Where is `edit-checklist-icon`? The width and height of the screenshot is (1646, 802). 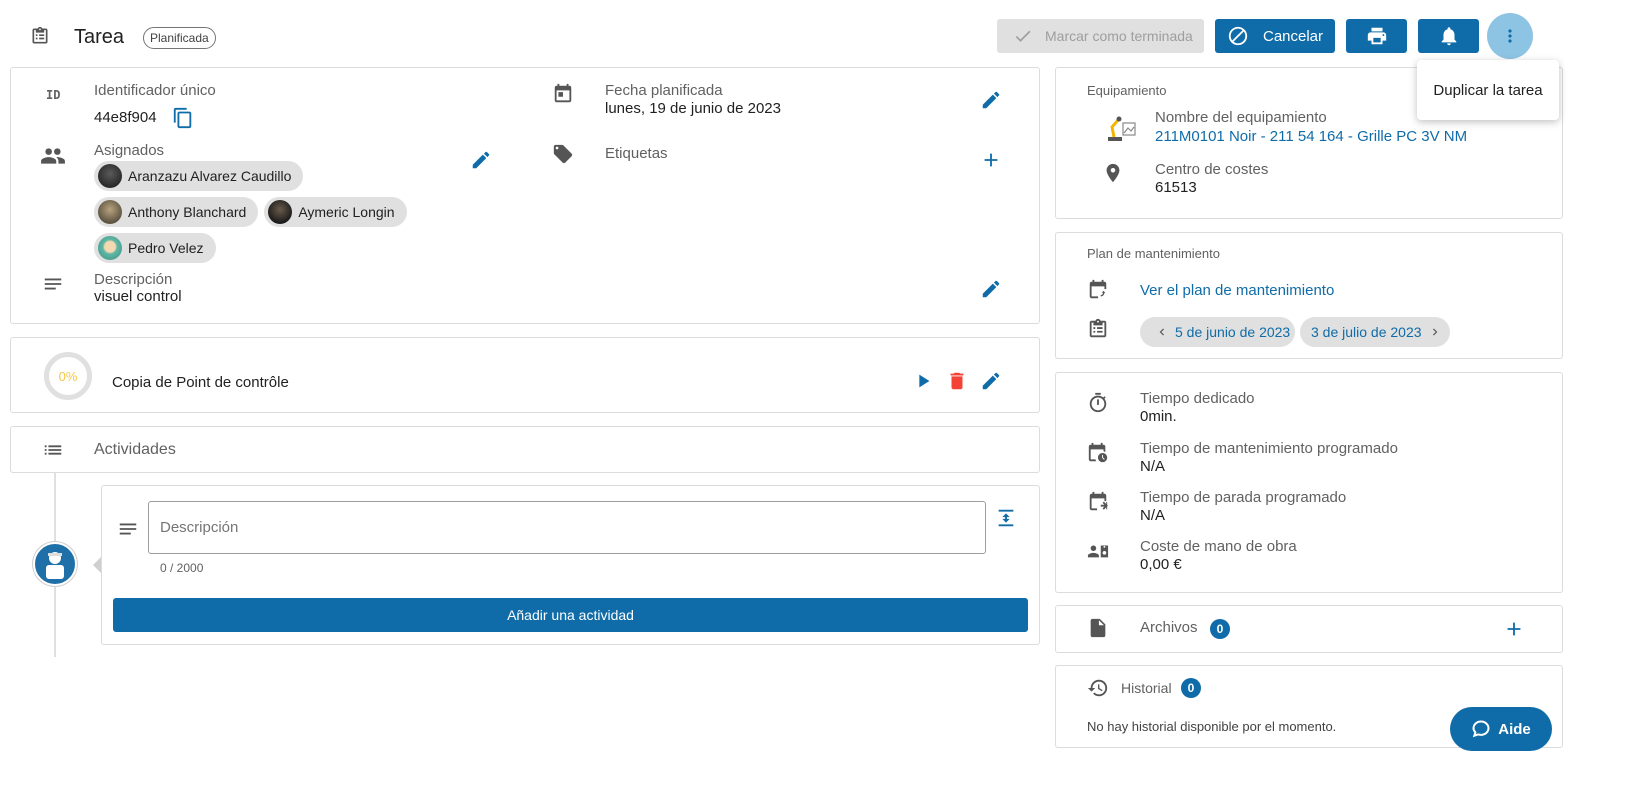
edit-checklist-icon is located at coordinates (991, 381).